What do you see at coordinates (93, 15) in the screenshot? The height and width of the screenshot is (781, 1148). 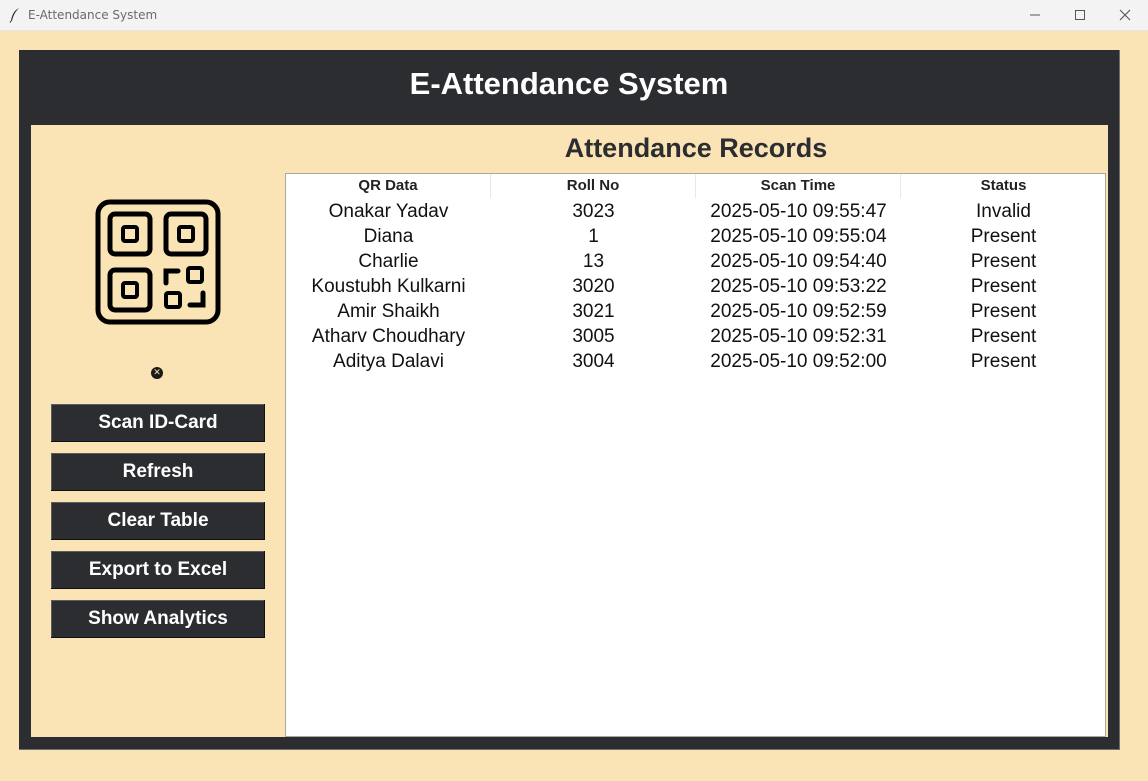 I see `window-title: E-Attendance System` at bounding box center [93, 15].